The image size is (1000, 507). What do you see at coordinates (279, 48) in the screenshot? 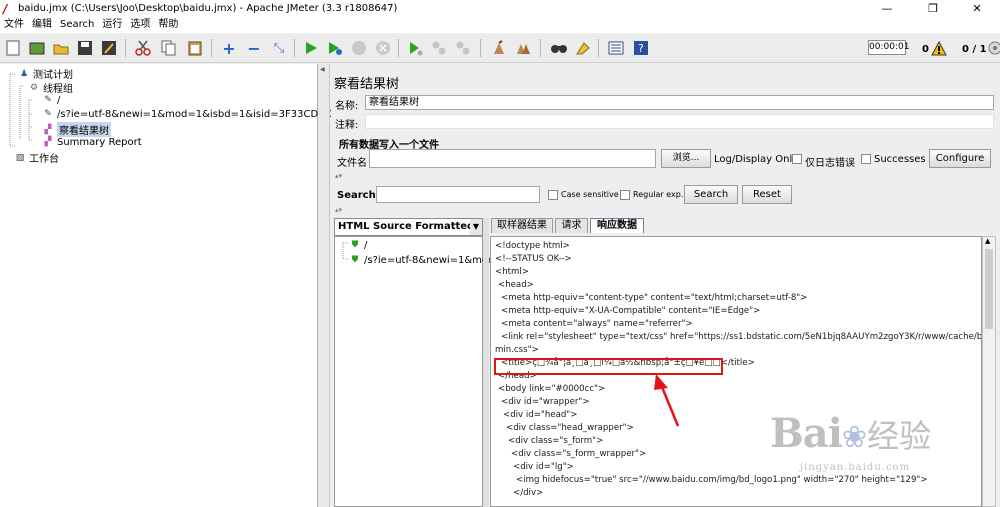
I see `toggle-icon: ⤡` at bounding box center [279, 48].